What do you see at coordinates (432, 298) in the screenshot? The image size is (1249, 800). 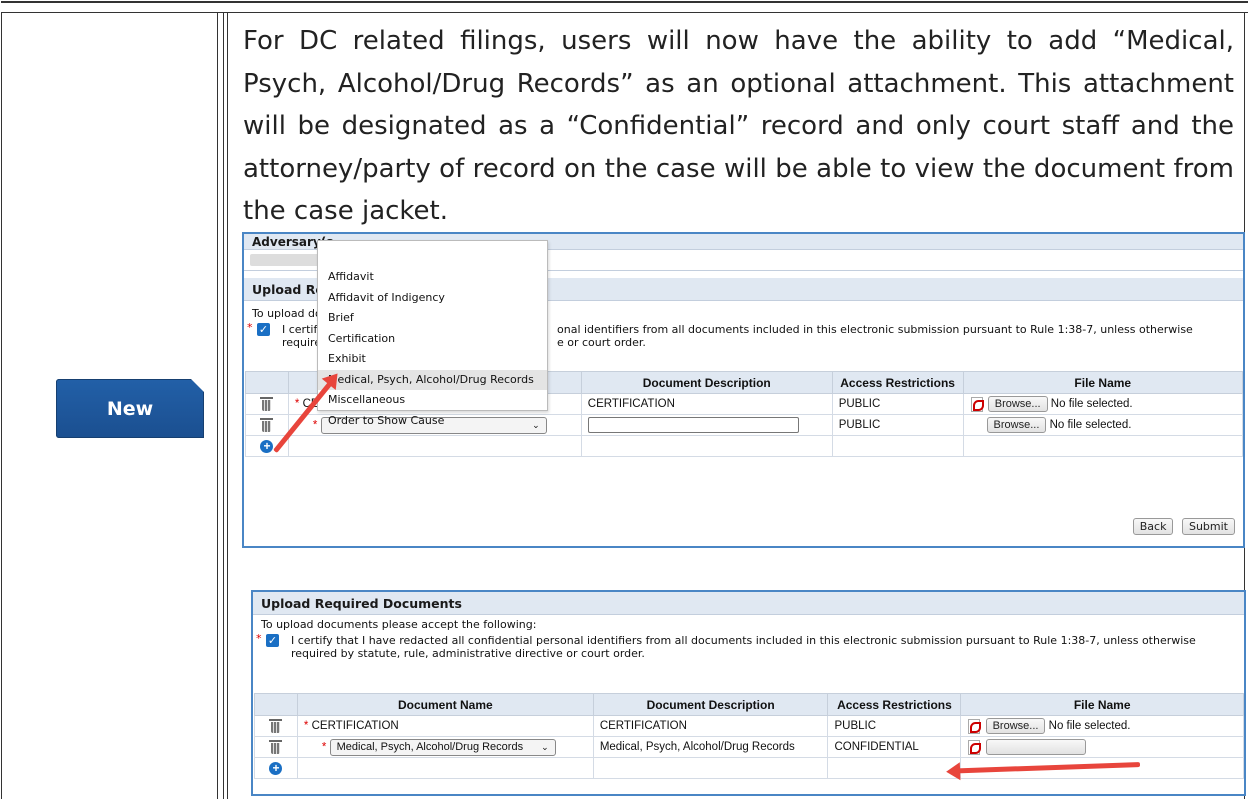 I see `dropdown-option: Affidavit of Indigency` at bounding box center [432, 298].